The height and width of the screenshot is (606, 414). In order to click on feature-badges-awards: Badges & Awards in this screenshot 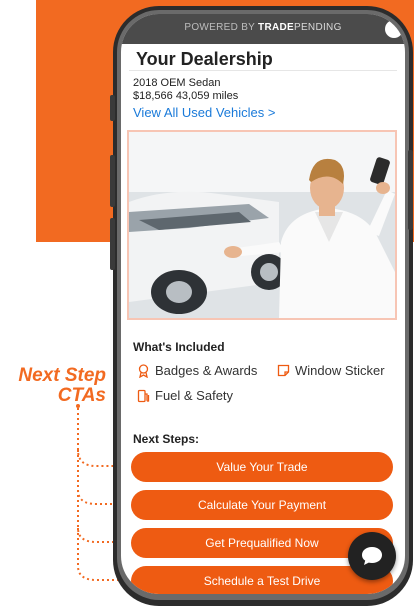, I will do `click(197, 370)`.